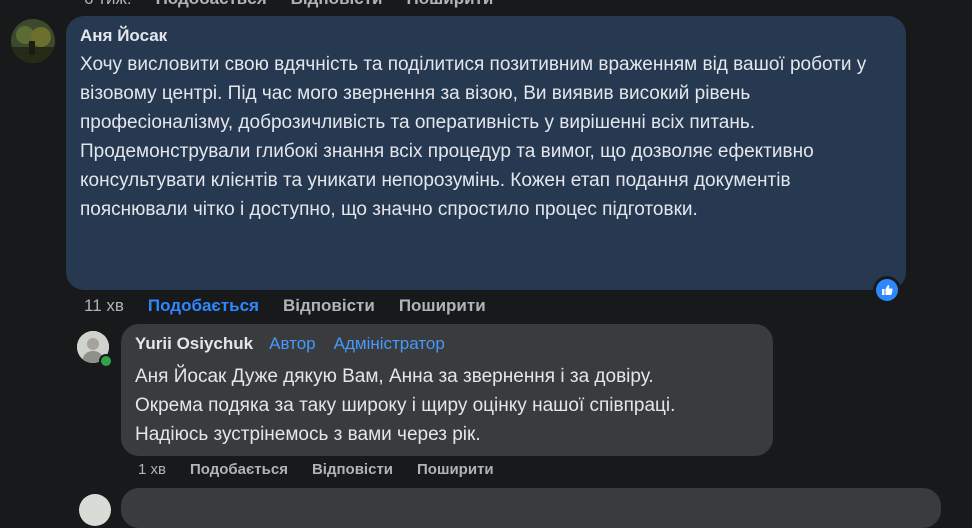 The width and height of the screenshot is (972, 528). I want to click on author-badge: Автор, so click(292, 344).